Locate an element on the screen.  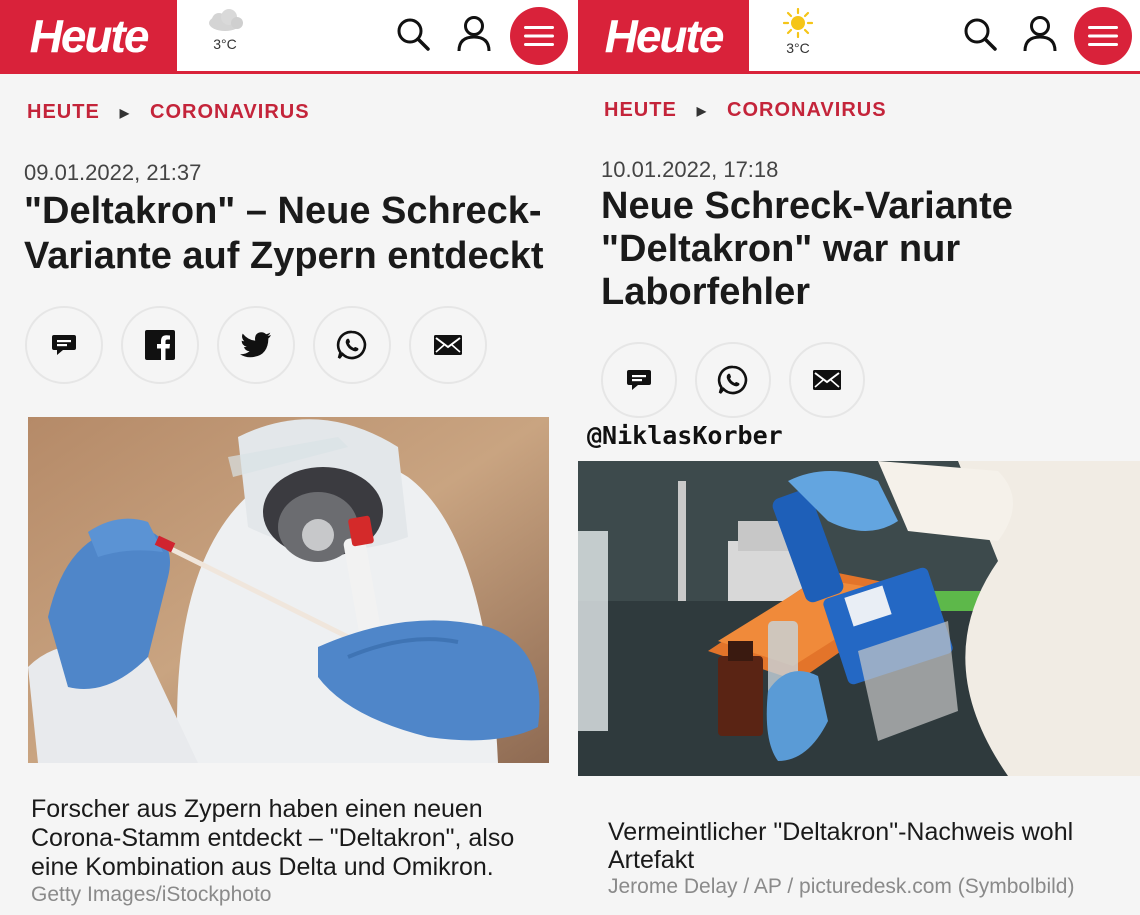
publish-date: 10.01.2022, 17:18 is located at coordinates (690, 169).